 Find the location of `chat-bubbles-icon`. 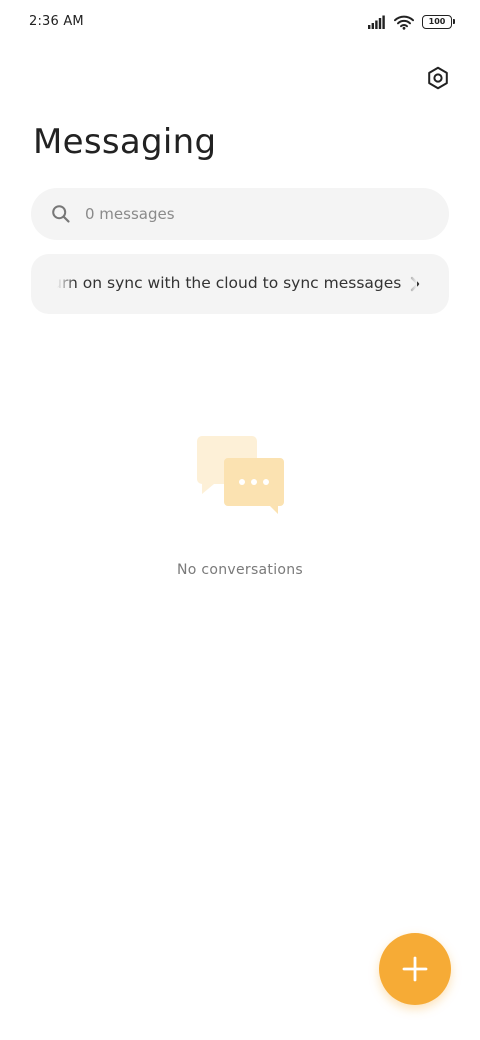

chat-bubbles-icon is located at coordinates (240, 475).